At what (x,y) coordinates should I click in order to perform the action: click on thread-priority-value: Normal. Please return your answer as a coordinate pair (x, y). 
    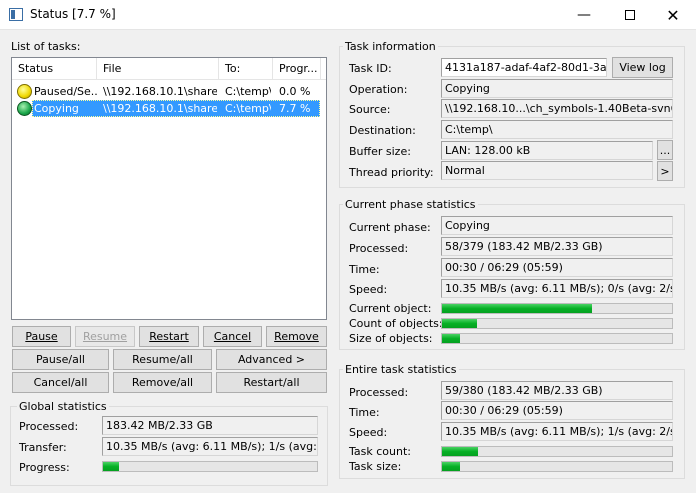
    Looking at the image, I should click on (547, 170).